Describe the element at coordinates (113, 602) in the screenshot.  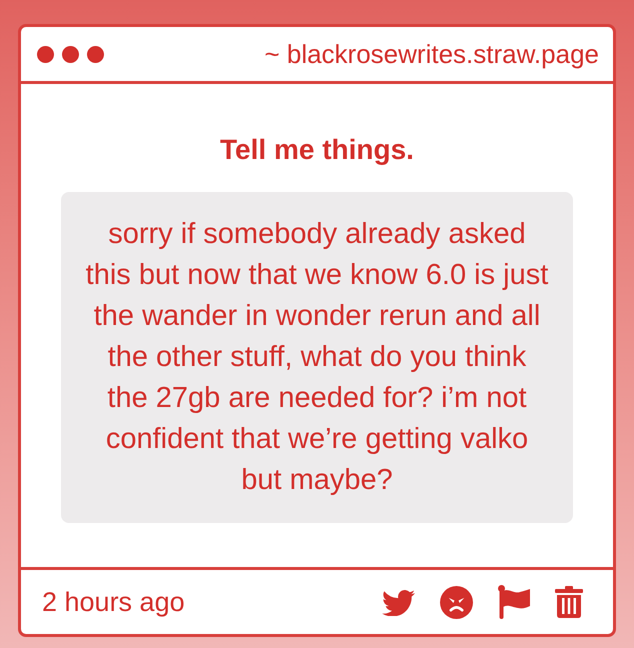
I see `timestamp: 2 hours ago` at that location.